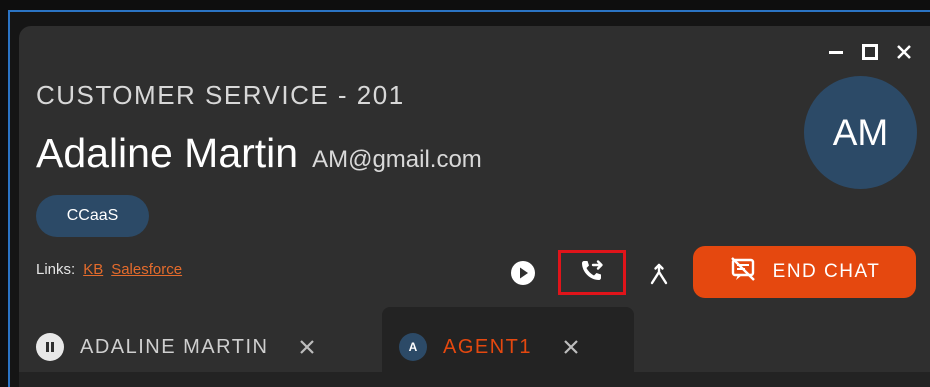  Describe the element at coordinates (474, 379) in the screenshot. I see `chat-content-area` at that location.